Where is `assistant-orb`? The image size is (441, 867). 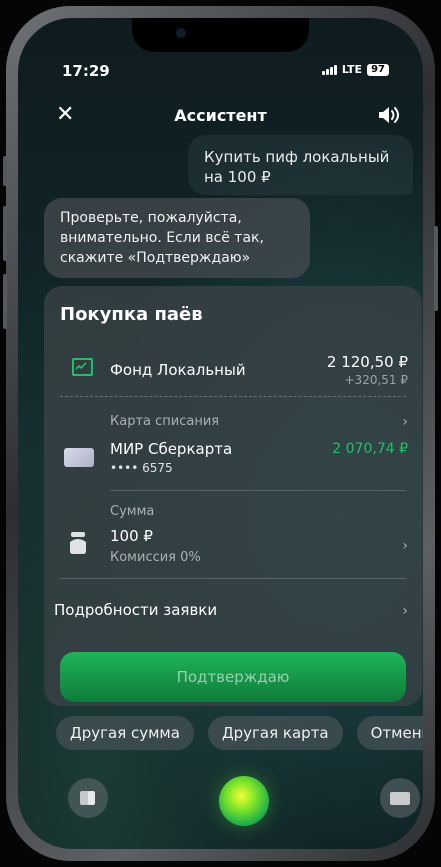
assistant-orb is located at coordinates (244, 801).